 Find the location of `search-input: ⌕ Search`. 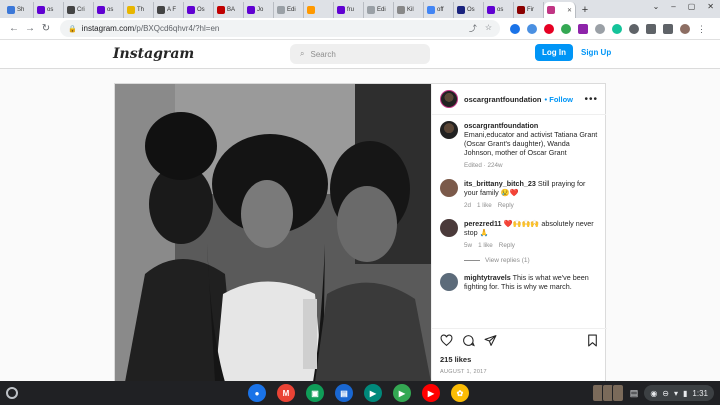

search-input: ⌕ Search is located at coordinates (360, 54).